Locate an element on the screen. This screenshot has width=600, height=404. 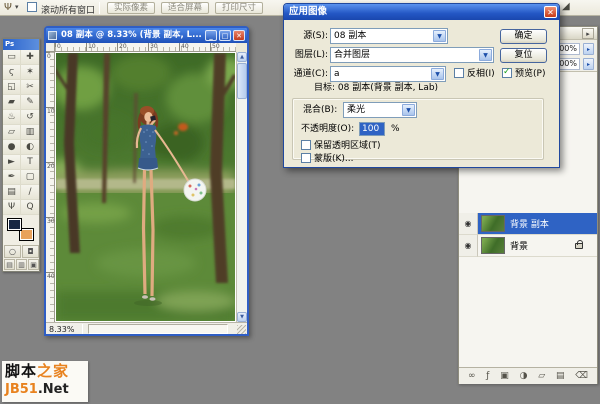
caret-down-icon: ▾ is located at coordinates (17, 7).